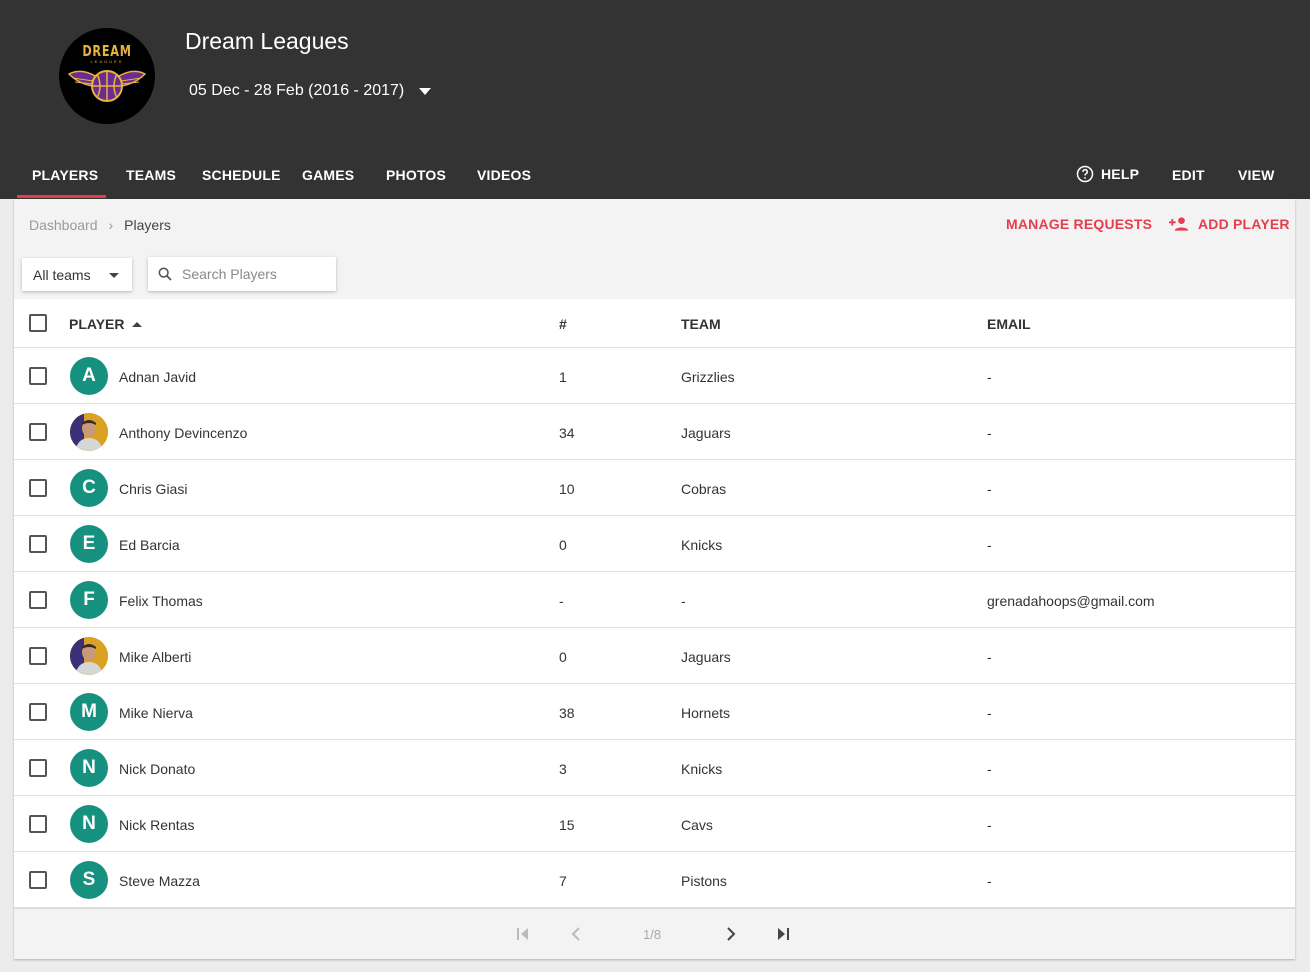  Describe the element at coordinates (1179, 224) in the screenshot. I see `person-add-icon` at that location.